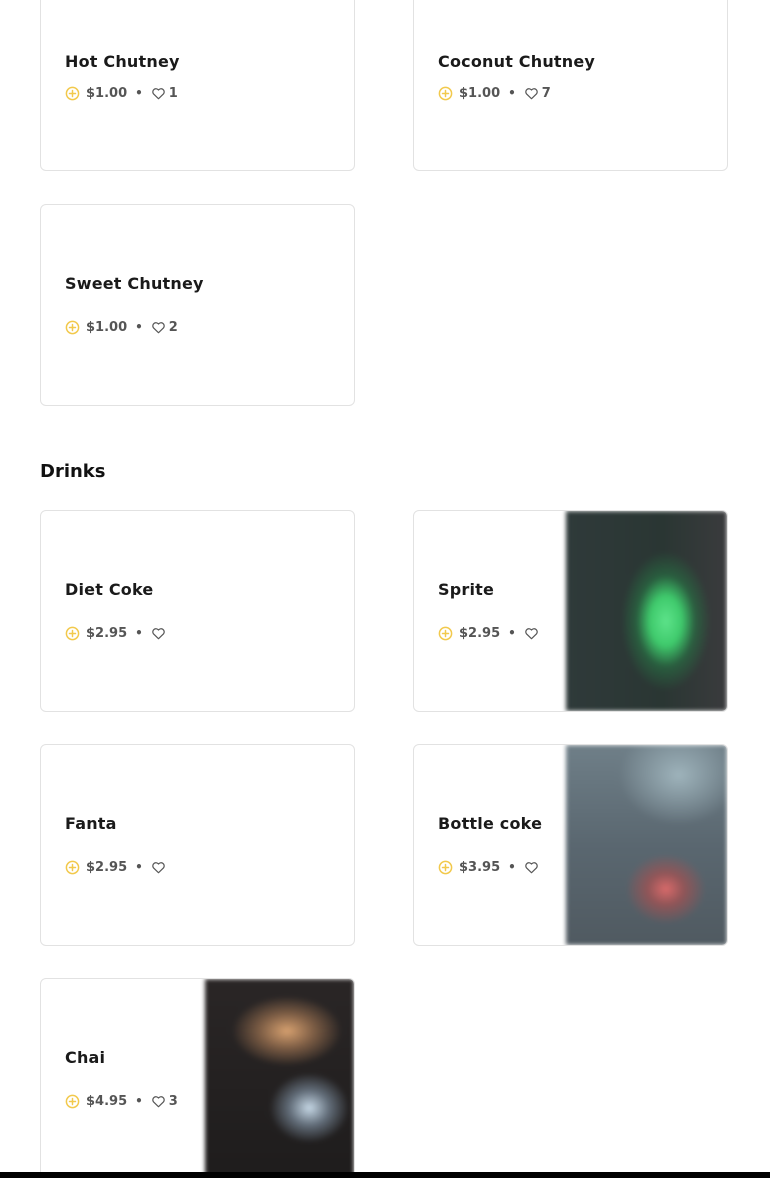 This screenshot has height=1178, width=770. I want to click on bottom-bar, so click(385, 1175).